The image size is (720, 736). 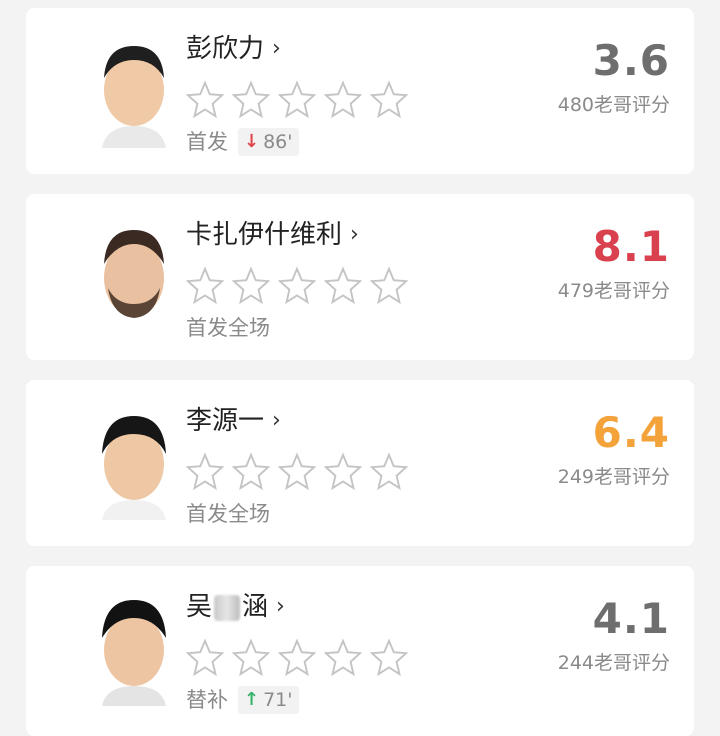 What do you see at coordinates (264, 235) in the screenshot?
I see `player-name: 卡扎伊什维利` at bounding box center [264, 235].